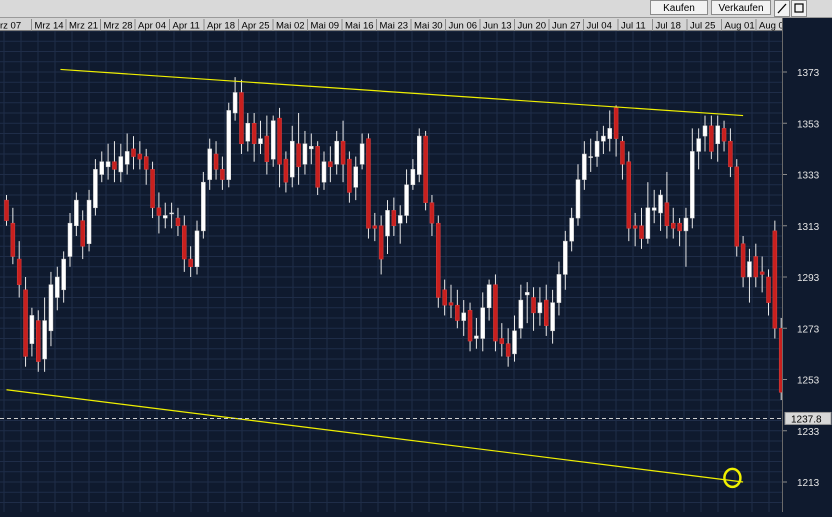  What do you see at coordinates (808, 73) in the screenshot?
I see `y-tick-label: 1373` at bounding box center [808, 73].